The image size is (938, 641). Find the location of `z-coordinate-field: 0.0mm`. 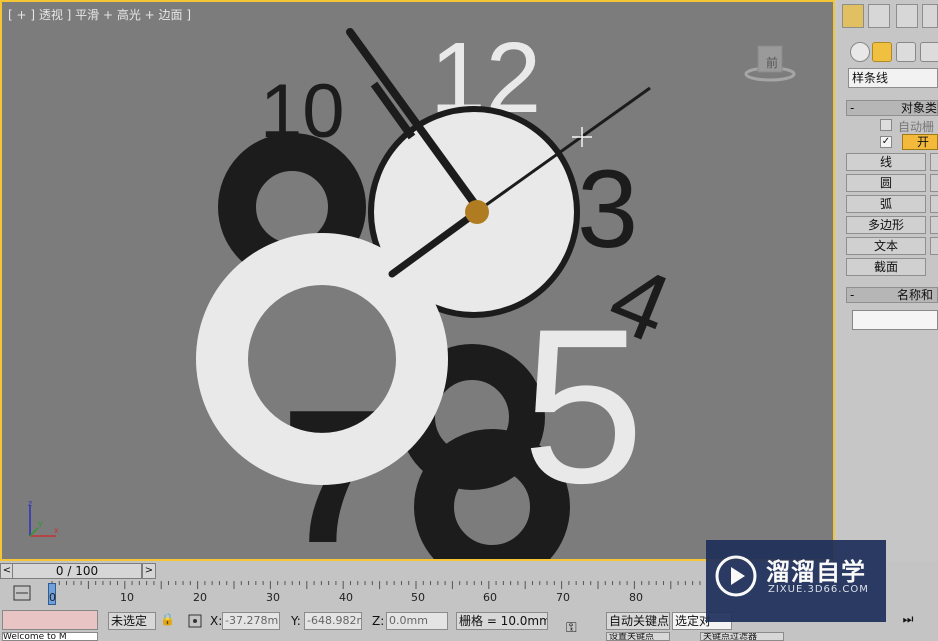

z-coordinate-field: 0.0mm is located at coordinates (417, 621).